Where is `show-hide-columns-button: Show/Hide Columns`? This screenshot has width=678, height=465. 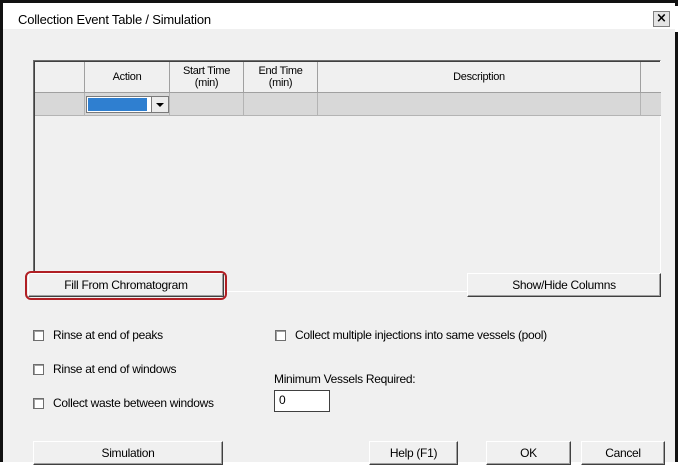
show-hide-columns-button: Show/Hide Columns is located at coordinates (564, 285).